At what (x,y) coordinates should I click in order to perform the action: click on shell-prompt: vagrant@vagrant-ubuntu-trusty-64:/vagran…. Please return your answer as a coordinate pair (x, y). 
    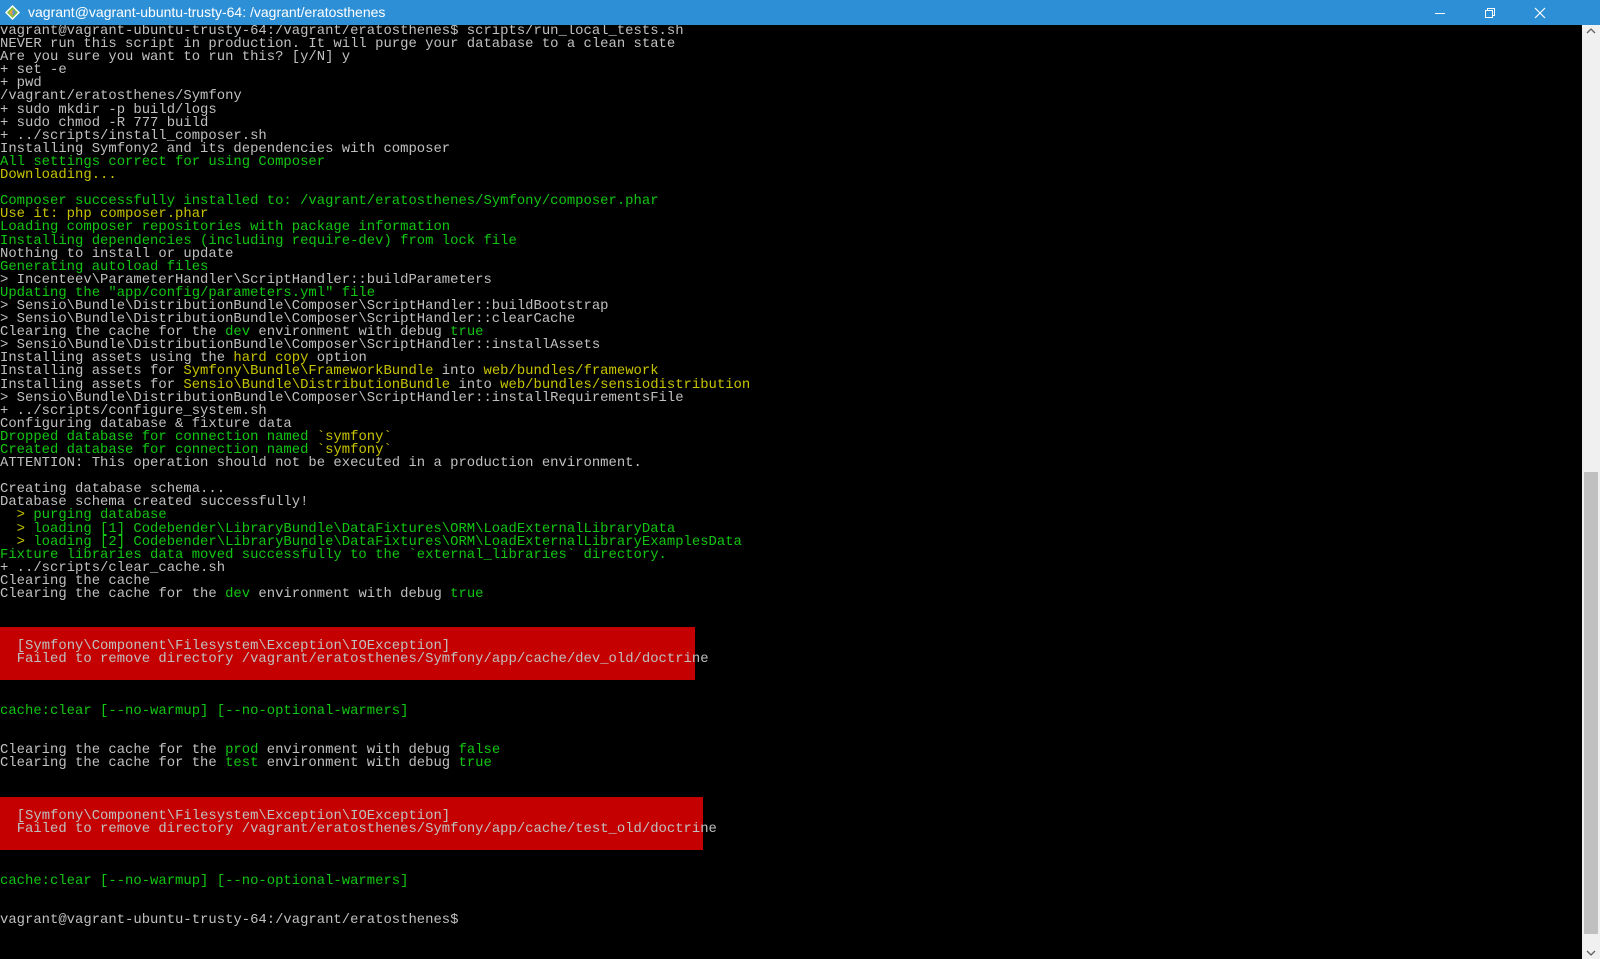
    Looking at the image, I should click on (229, 920).